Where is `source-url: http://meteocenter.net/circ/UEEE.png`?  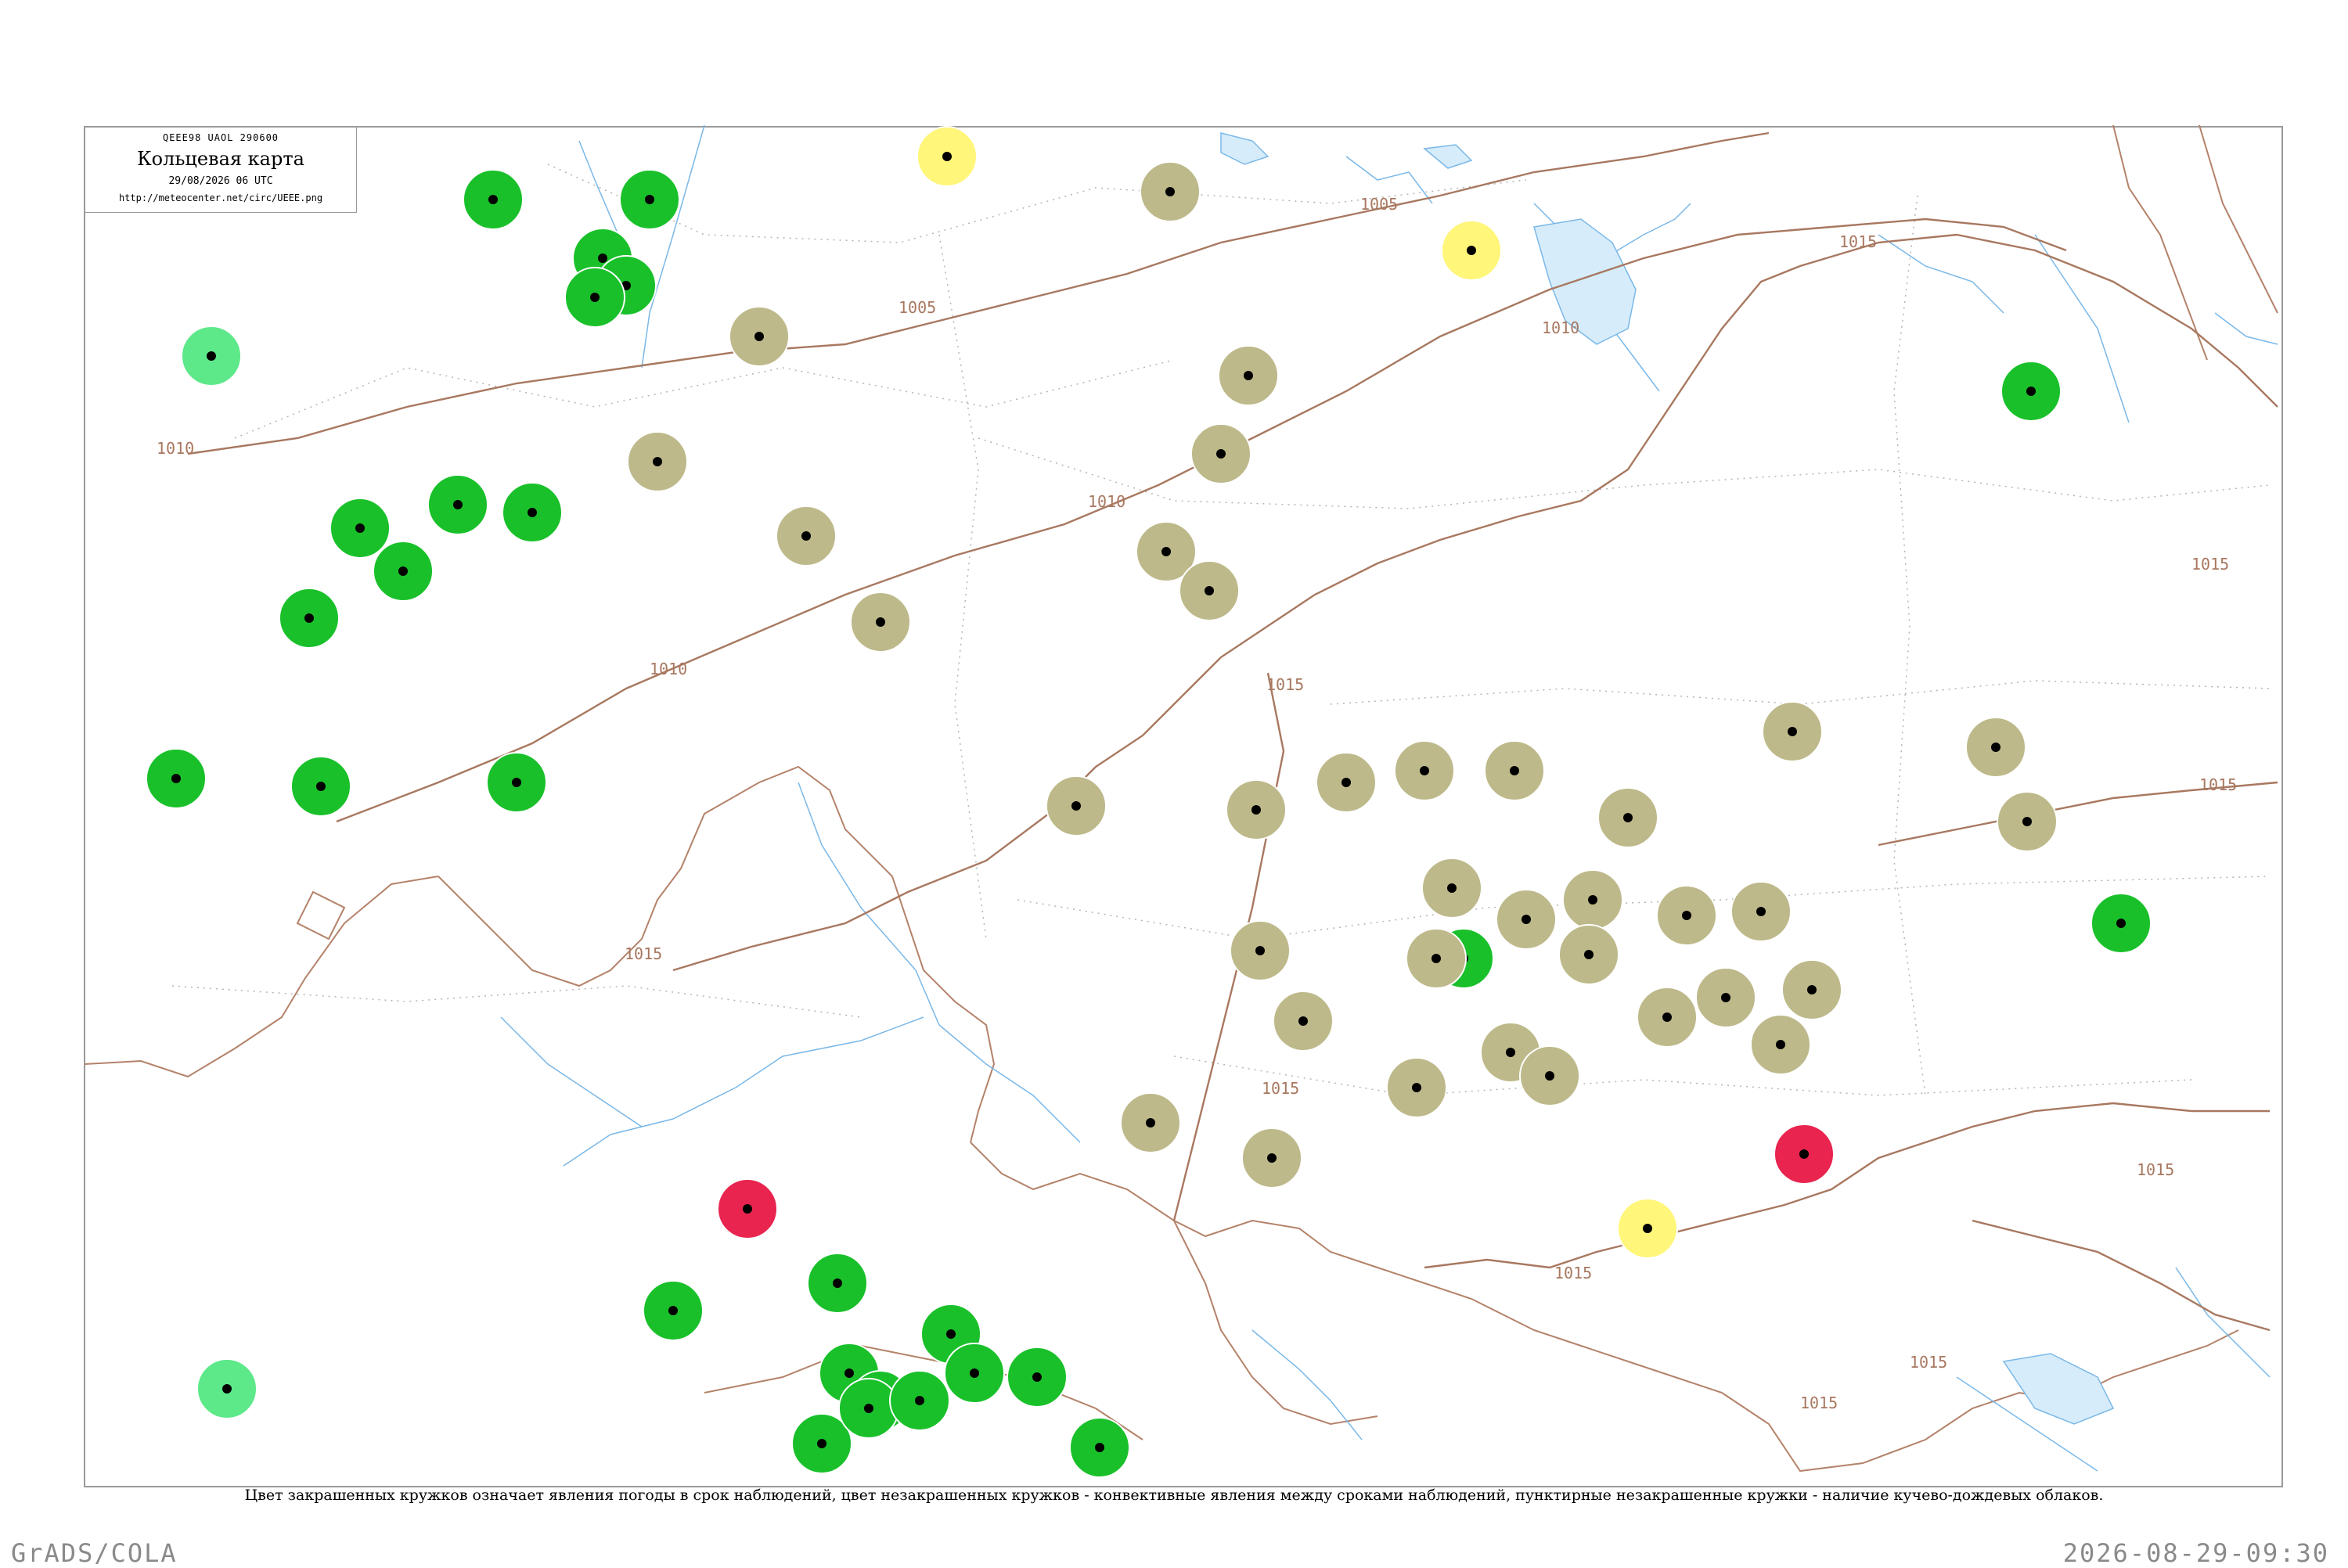
source-url: http://meteocenter.net/circ/UEEE.png is located at coordinates (221, 197).